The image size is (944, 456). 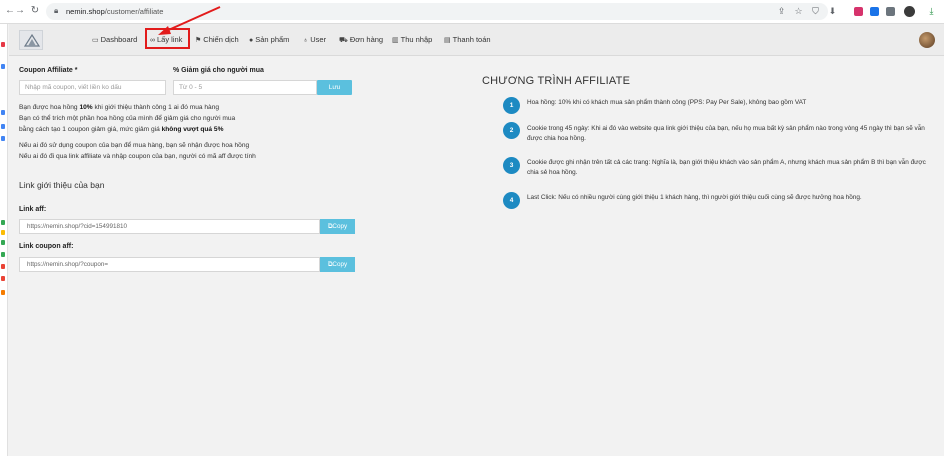 I want to click on program-title: CHƯƠNG TRÌNH AFFILIATE, so click(x=556, y=81).